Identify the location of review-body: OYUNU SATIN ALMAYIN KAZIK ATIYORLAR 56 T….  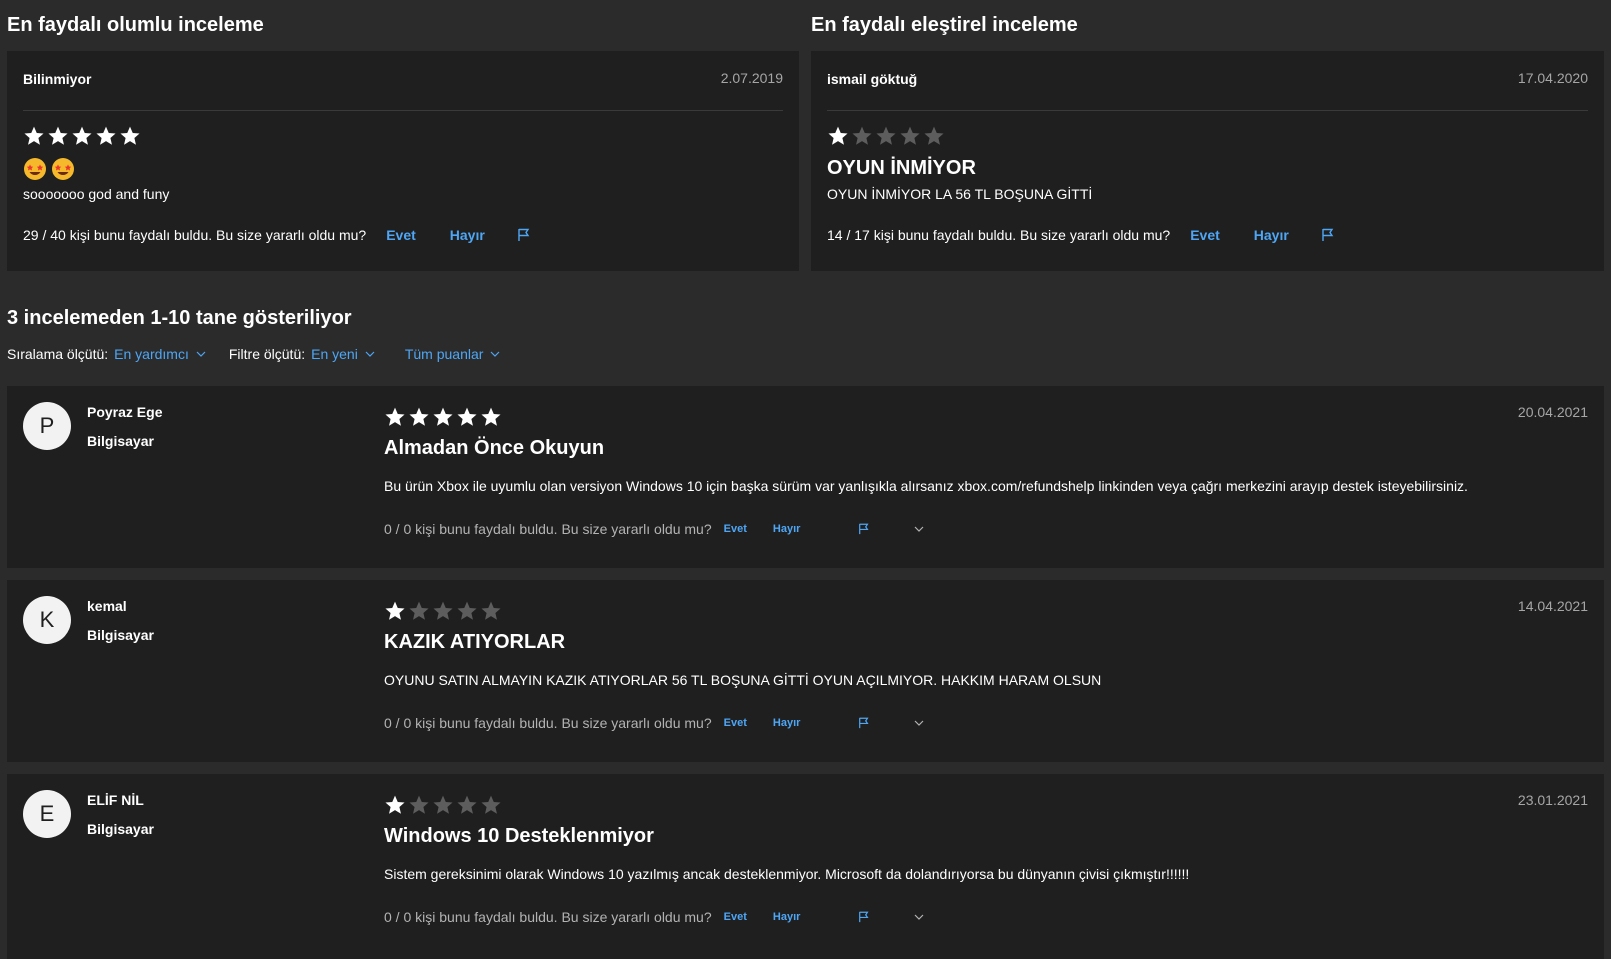
(743, 680).